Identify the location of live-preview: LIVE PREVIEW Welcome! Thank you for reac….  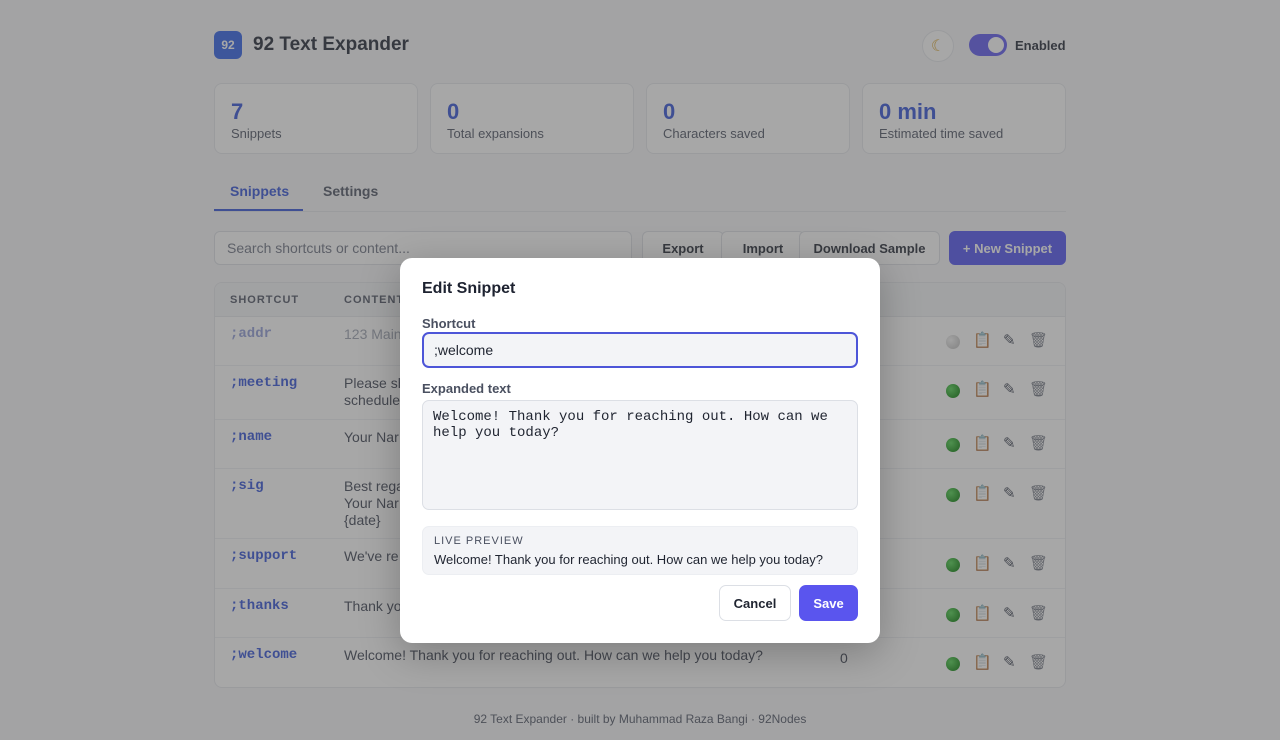
(640, 550).